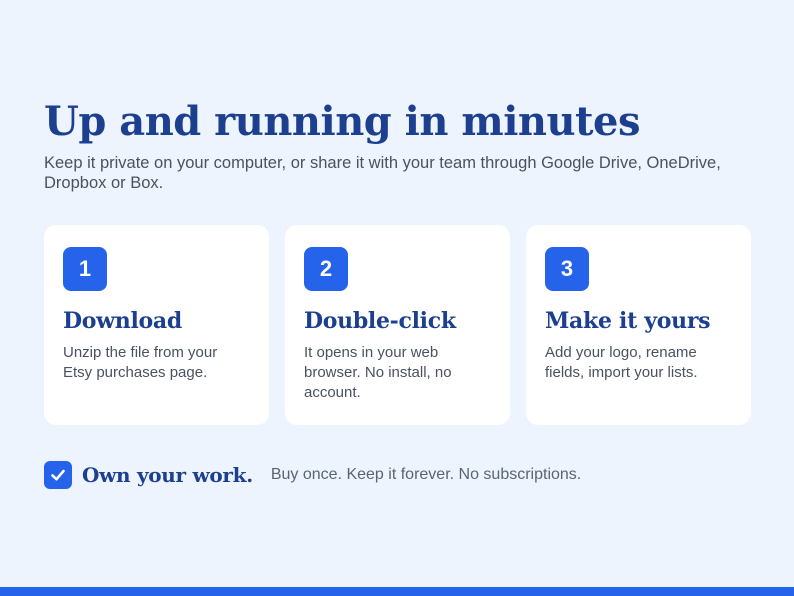  What do you see at coordinates (167, 474) in the screenshot?
I see `tagline-title: Own your work.` at bounding box center [167, 474].